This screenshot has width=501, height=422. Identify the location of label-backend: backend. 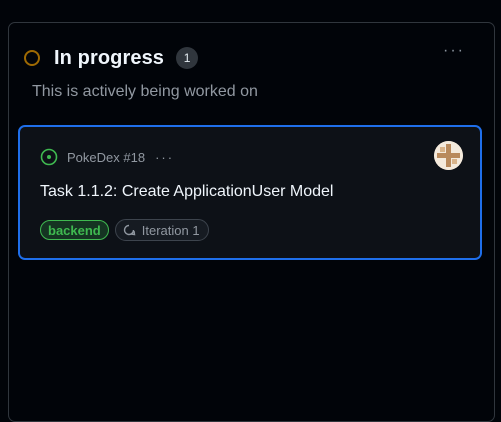
(74, 230).